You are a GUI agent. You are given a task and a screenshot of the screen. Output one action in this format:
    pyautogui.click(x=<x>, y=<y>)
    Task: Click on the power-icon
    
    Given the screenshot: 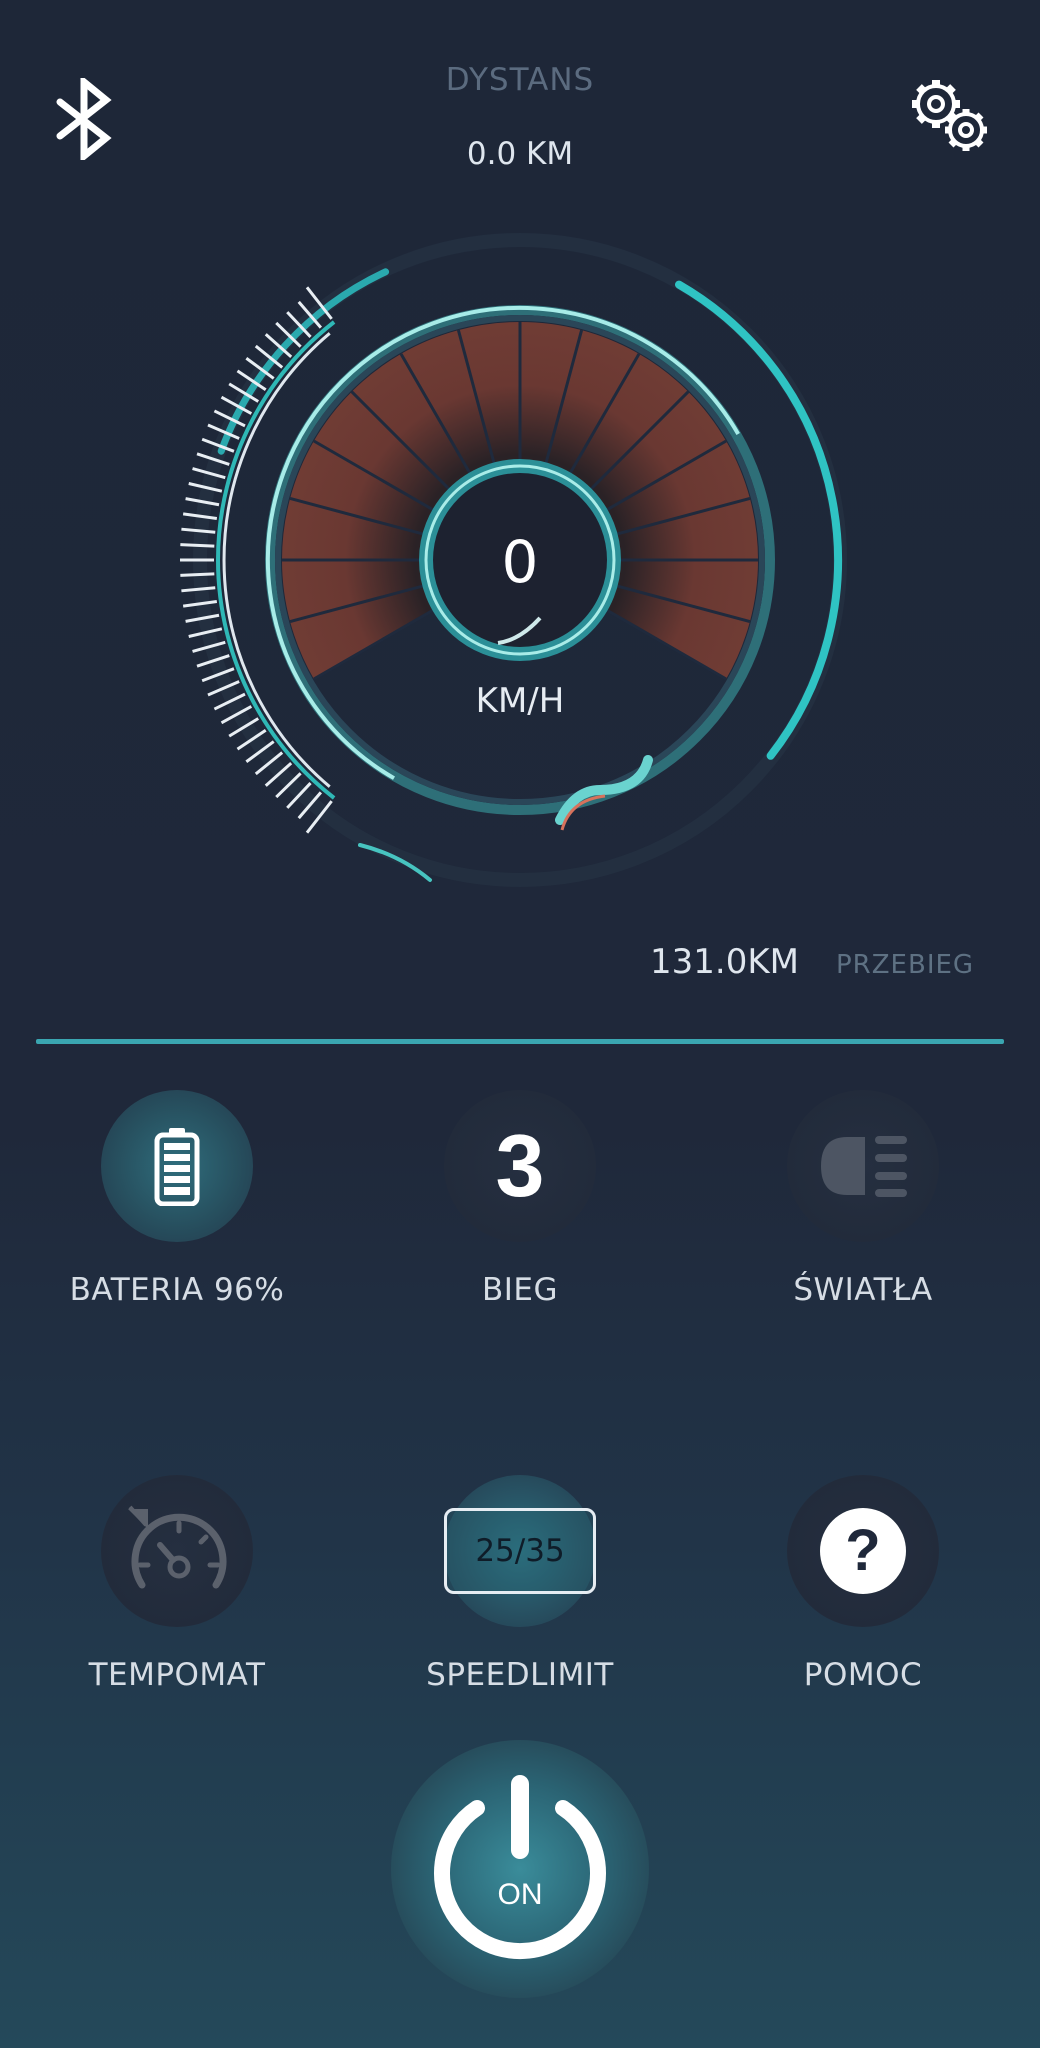 What is the action you would take?
    pyautogui.click(x=520, y=1867)
    